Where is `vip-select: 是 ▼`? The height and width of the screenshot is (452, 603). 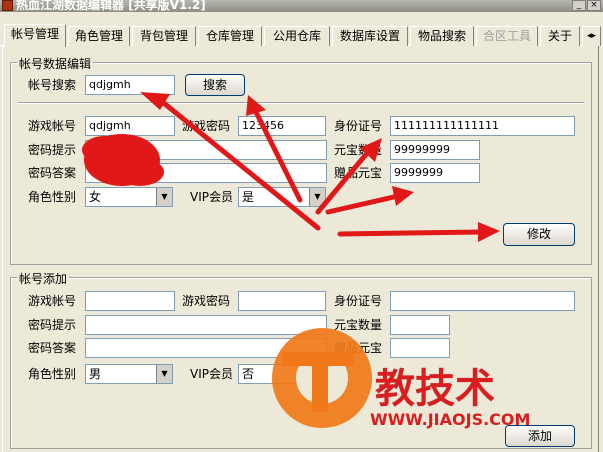
vip-select: 是 ▼ is located at coordinates (282, 197).